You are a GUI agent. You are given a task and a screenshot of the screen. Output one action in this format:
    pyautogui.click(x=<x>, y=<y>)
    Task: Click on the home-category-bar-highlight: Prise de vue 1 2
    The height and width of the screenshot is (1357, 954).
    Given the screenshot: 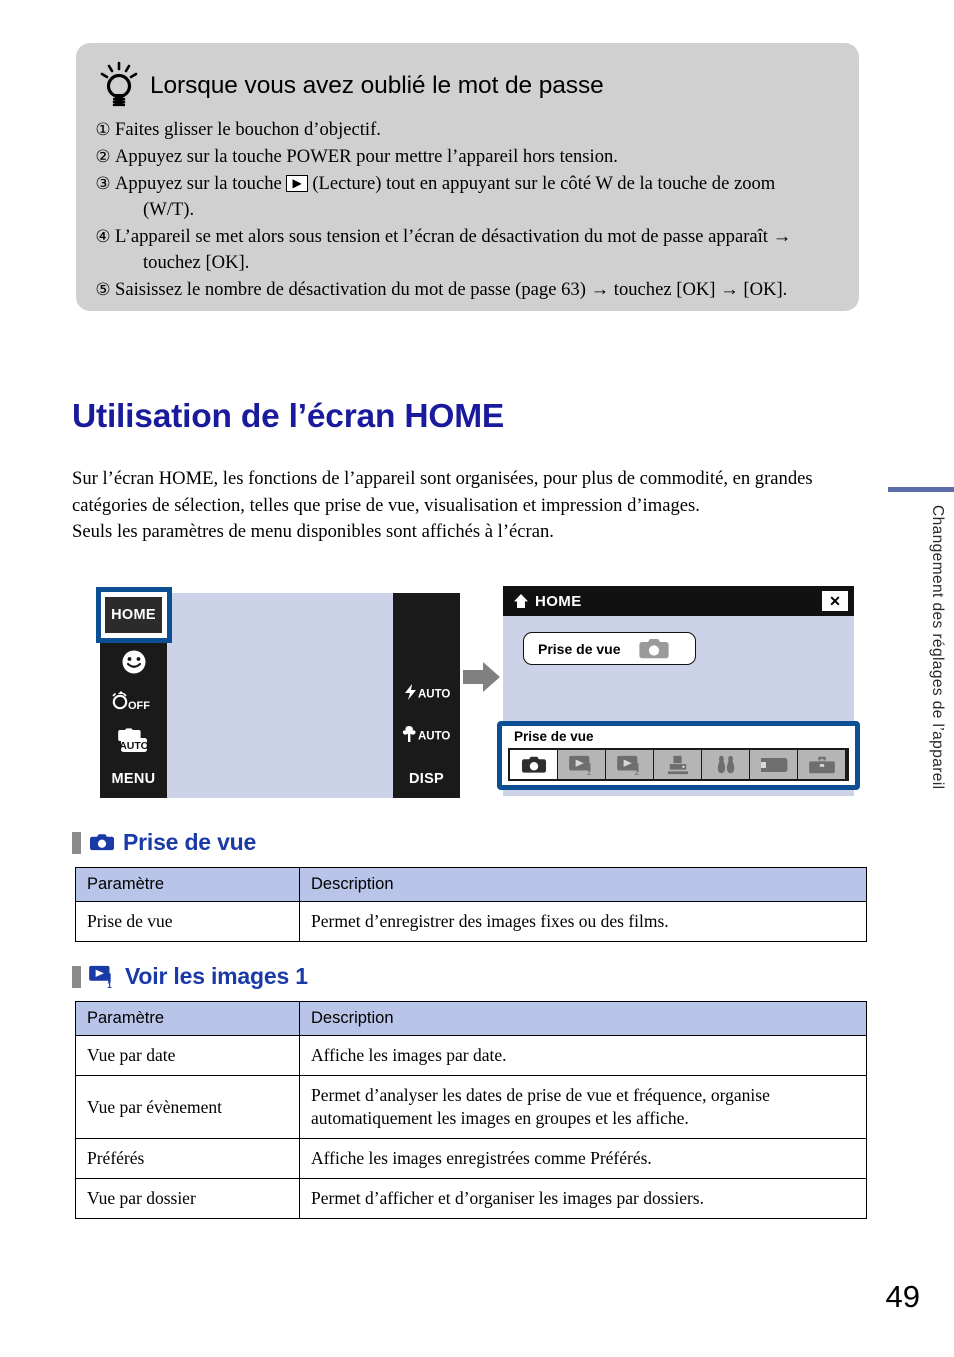 What is the action you would take?
    pyautogui.click(x=678, y=755)
    